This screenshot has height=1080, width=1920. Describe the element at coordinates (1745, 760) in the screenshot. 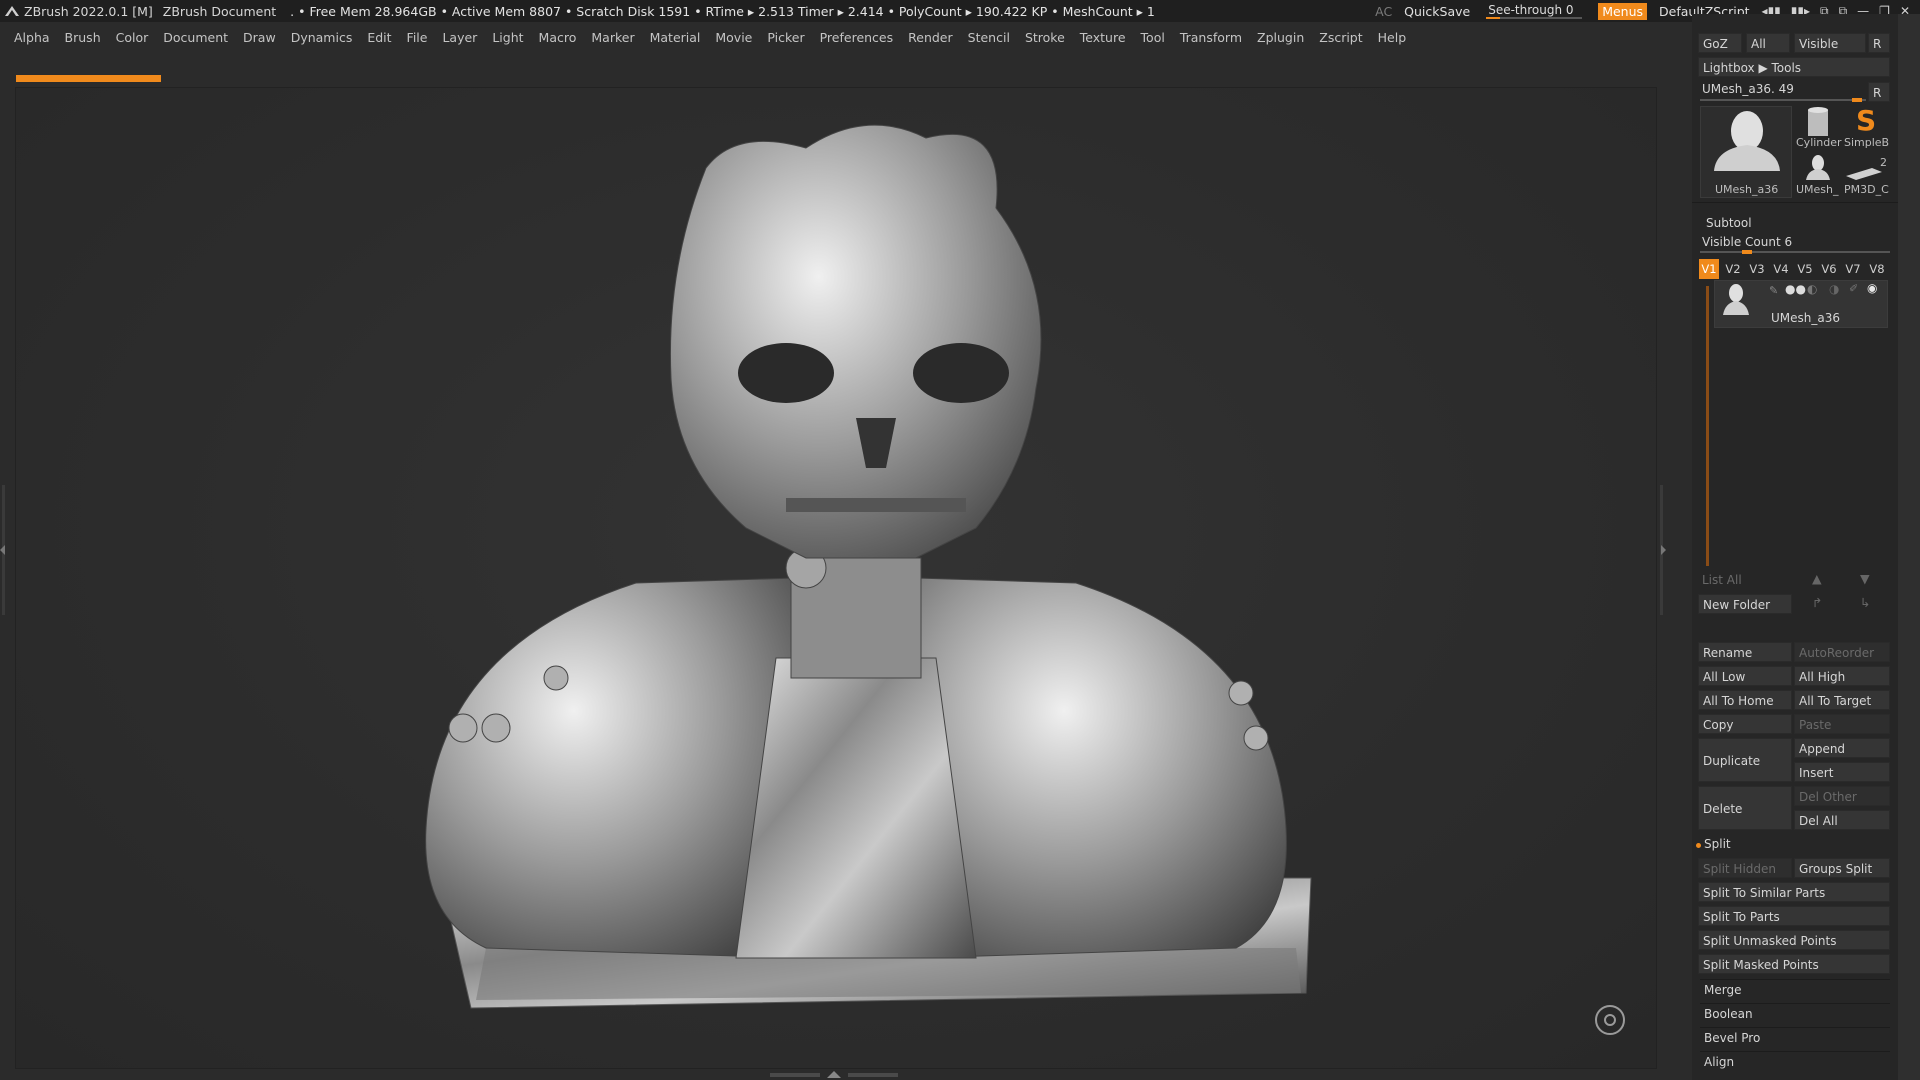

I see `duplicate-button: Duplicate` at that location.